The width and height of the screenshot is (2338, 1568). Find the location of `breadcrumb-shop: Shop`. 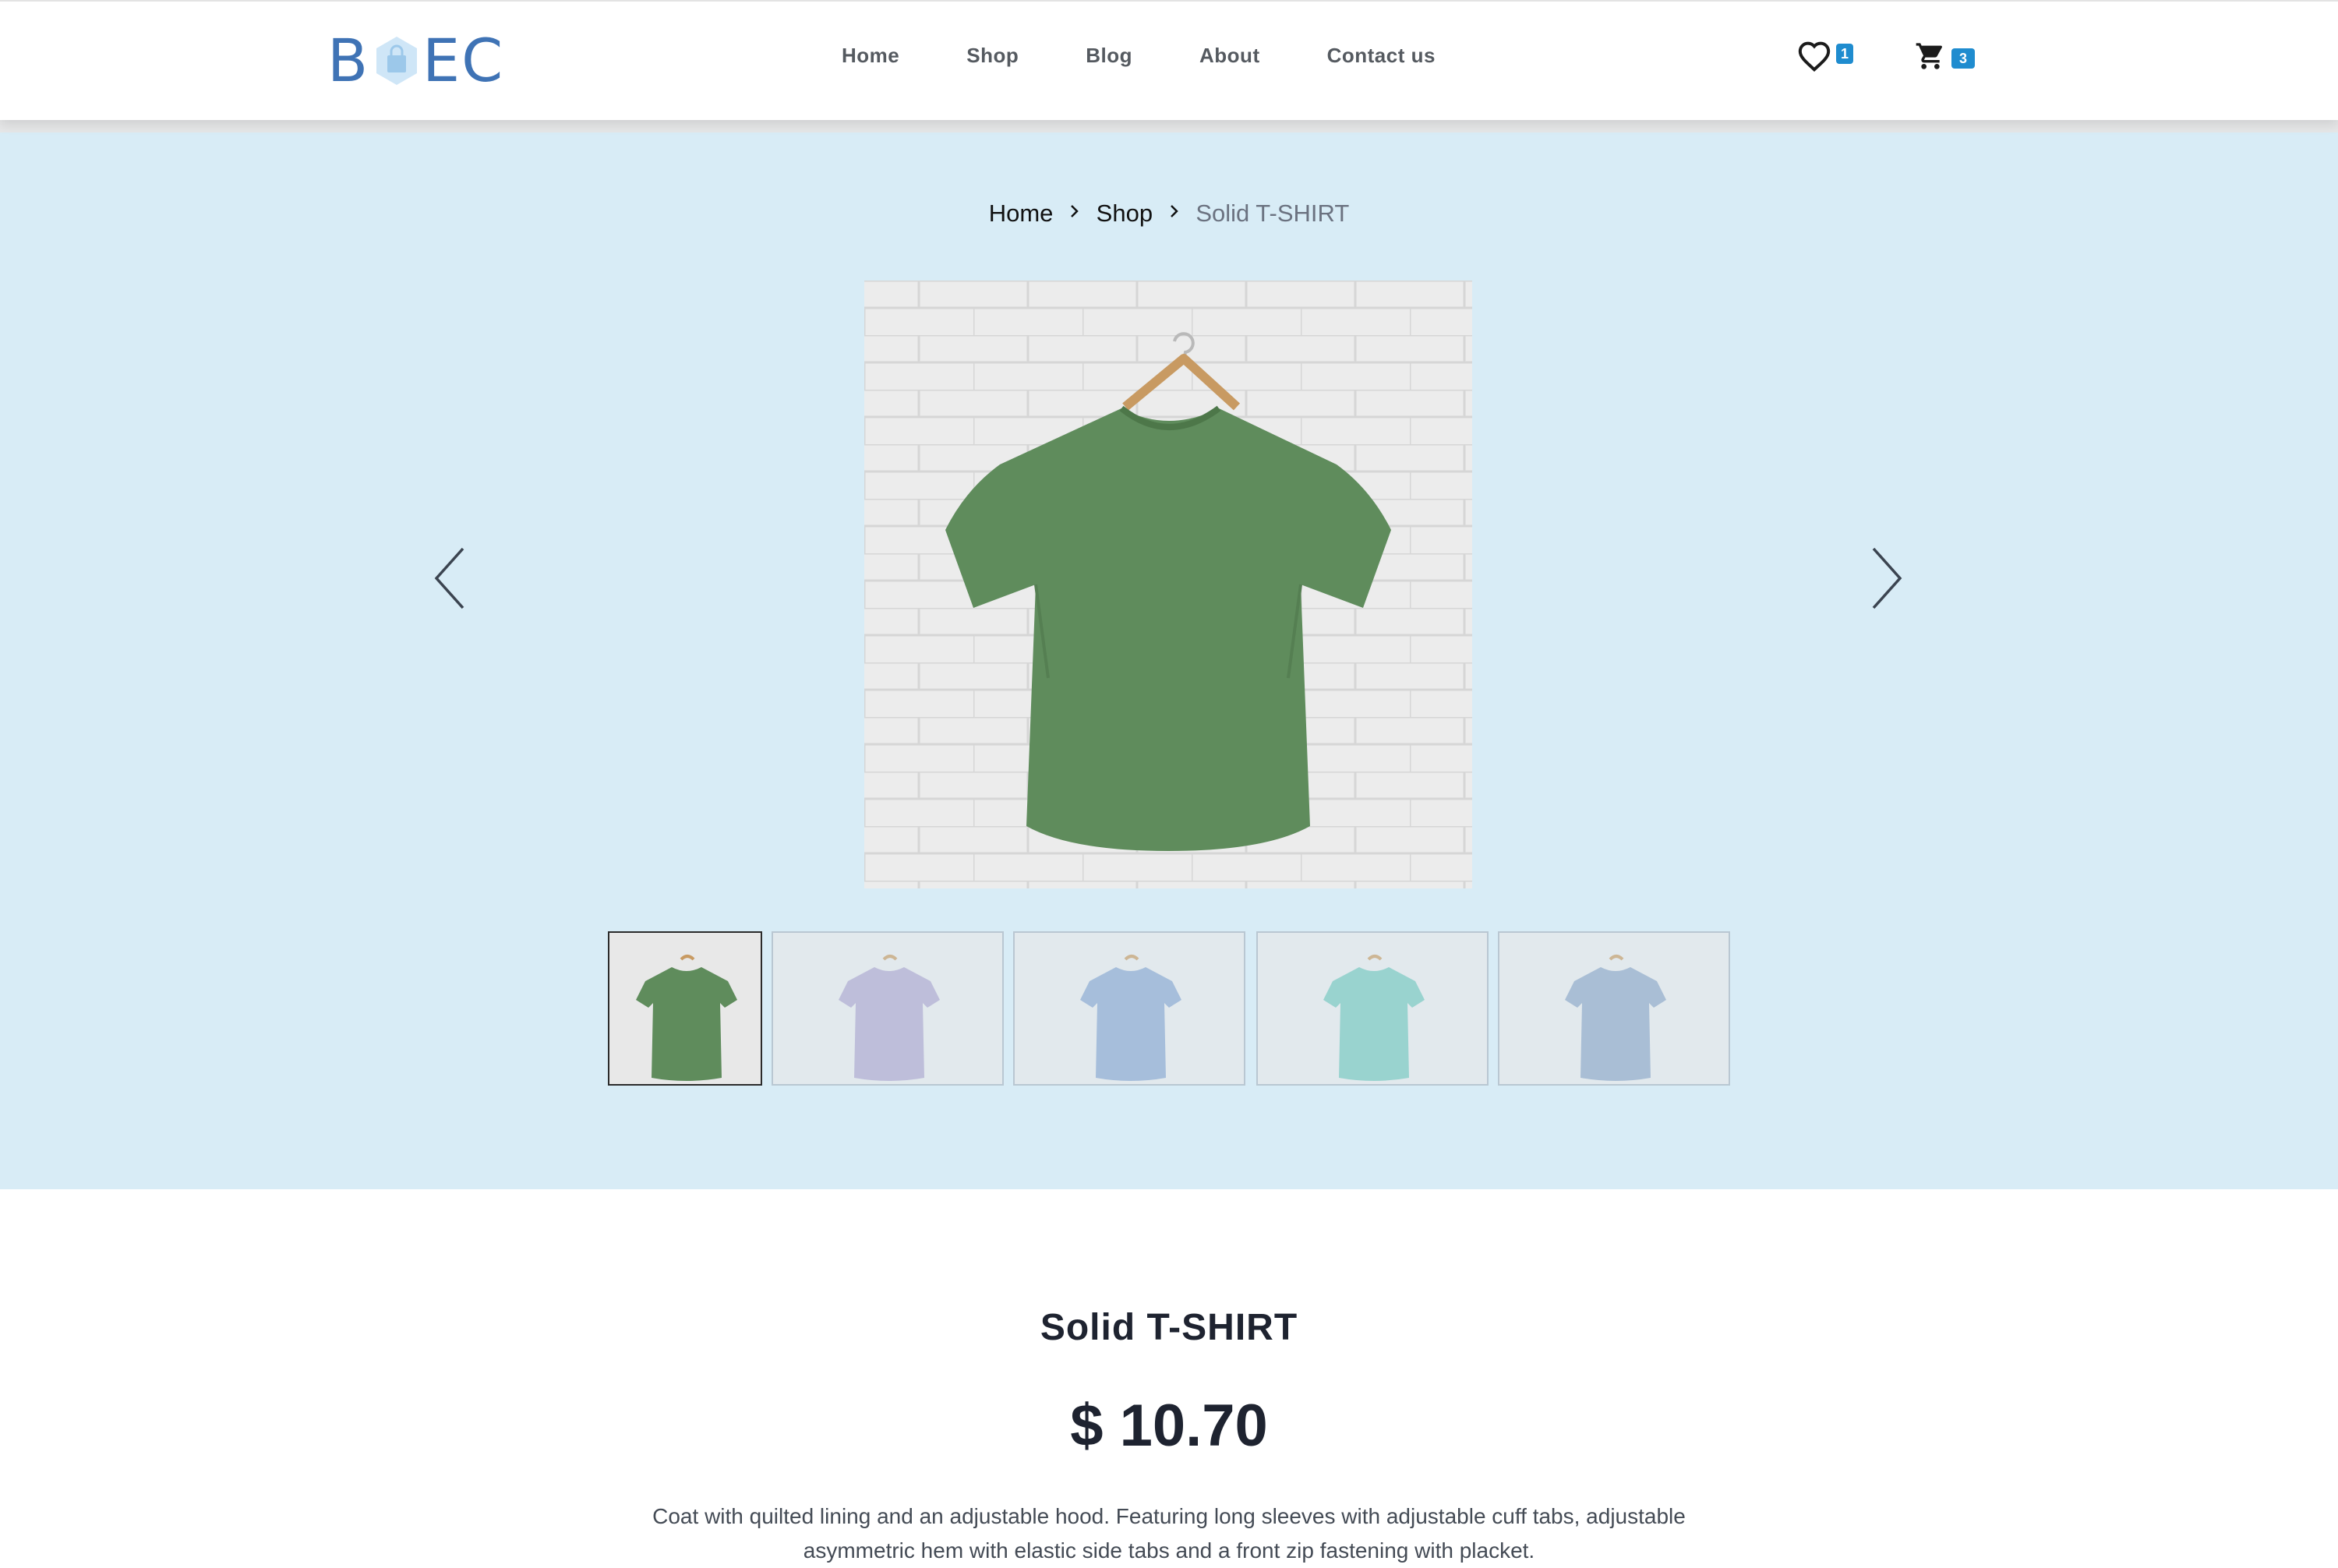

breadcrumb-shop: Shop is located at coordinates (1125, 213).